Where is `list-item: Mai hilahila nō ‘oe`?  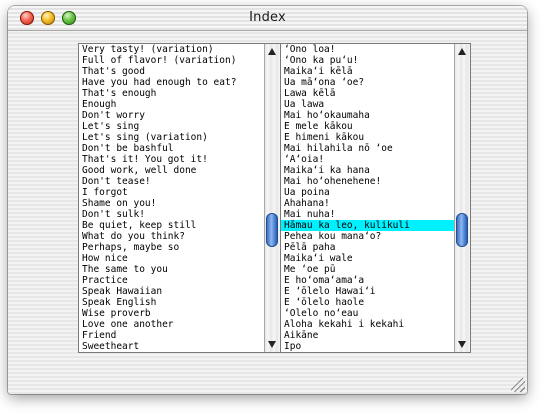 list-item: Mai hilahila nō ‘oe is located at coordinates (367, 148).